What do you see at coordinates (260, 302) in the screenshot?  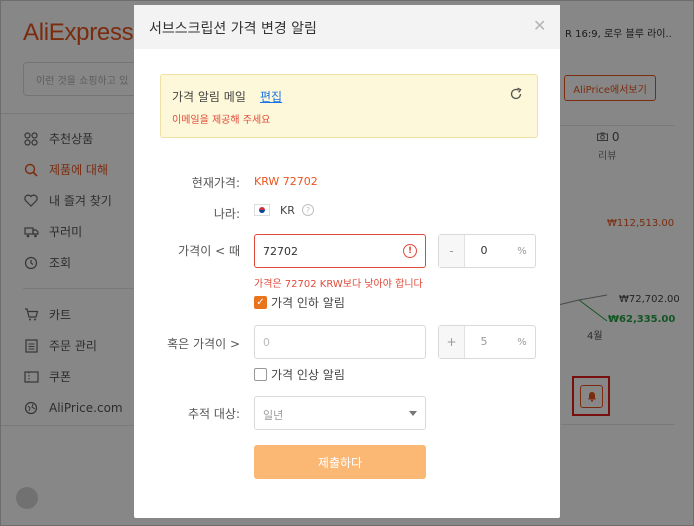 I see `checkmark-icon: ✓` at bounding box center [260, 302].